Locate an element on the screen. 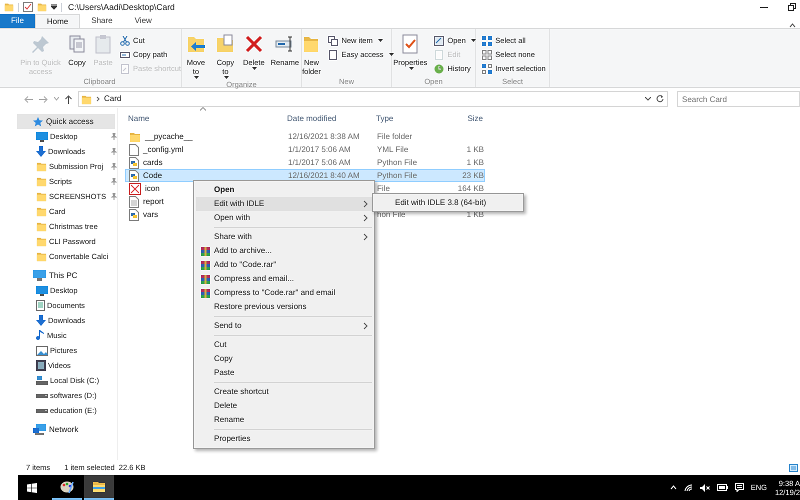 This screenshot has height=500, width=800. up-arrow-icon is located at coordinates (68, 99).